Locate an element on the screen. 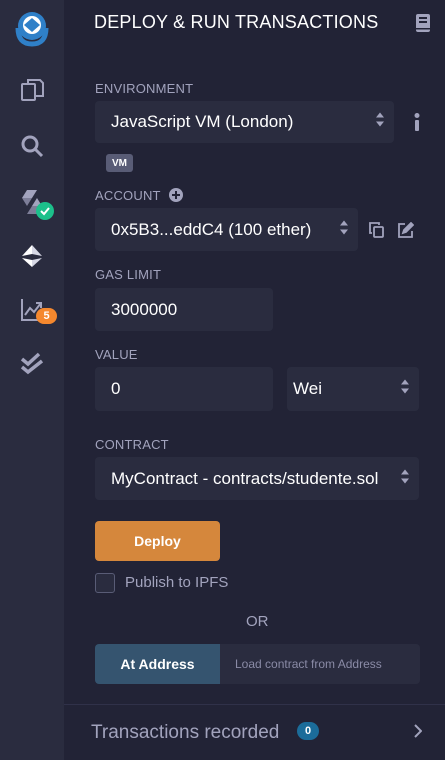 The image size is (445, 760). gas-limit-value: 3000000 is located at coordinates (144, 309).